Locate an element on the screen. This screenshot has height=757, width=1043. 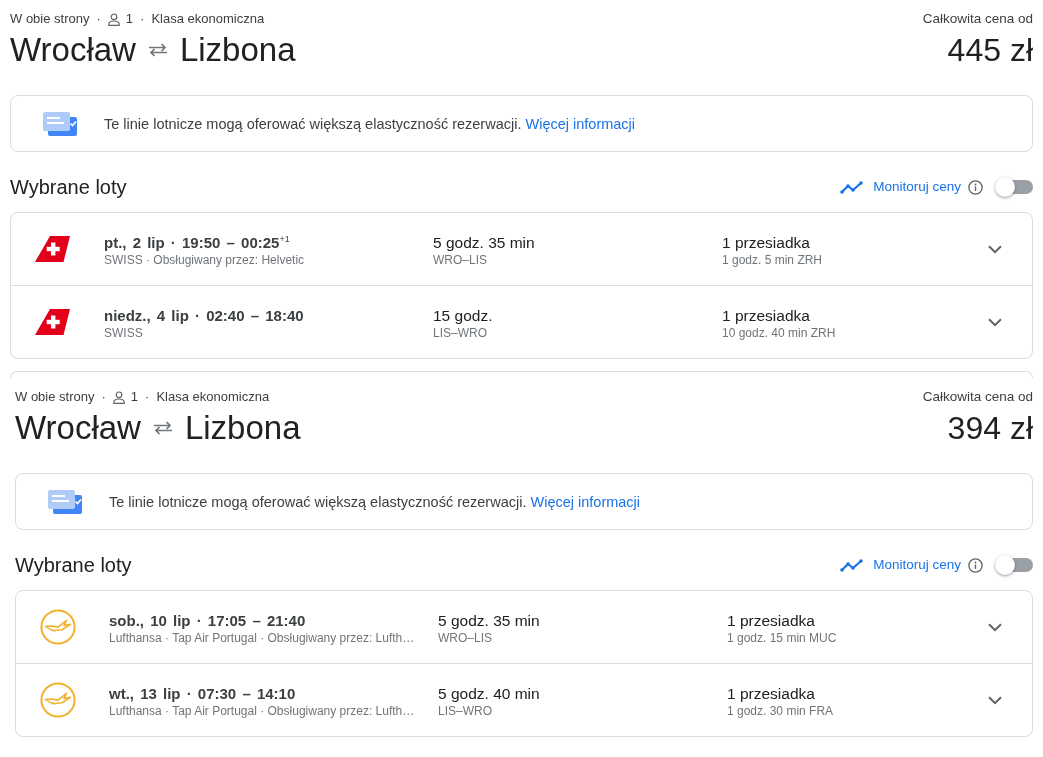
airline-text: SWISS is located at coordinates (124, 333).